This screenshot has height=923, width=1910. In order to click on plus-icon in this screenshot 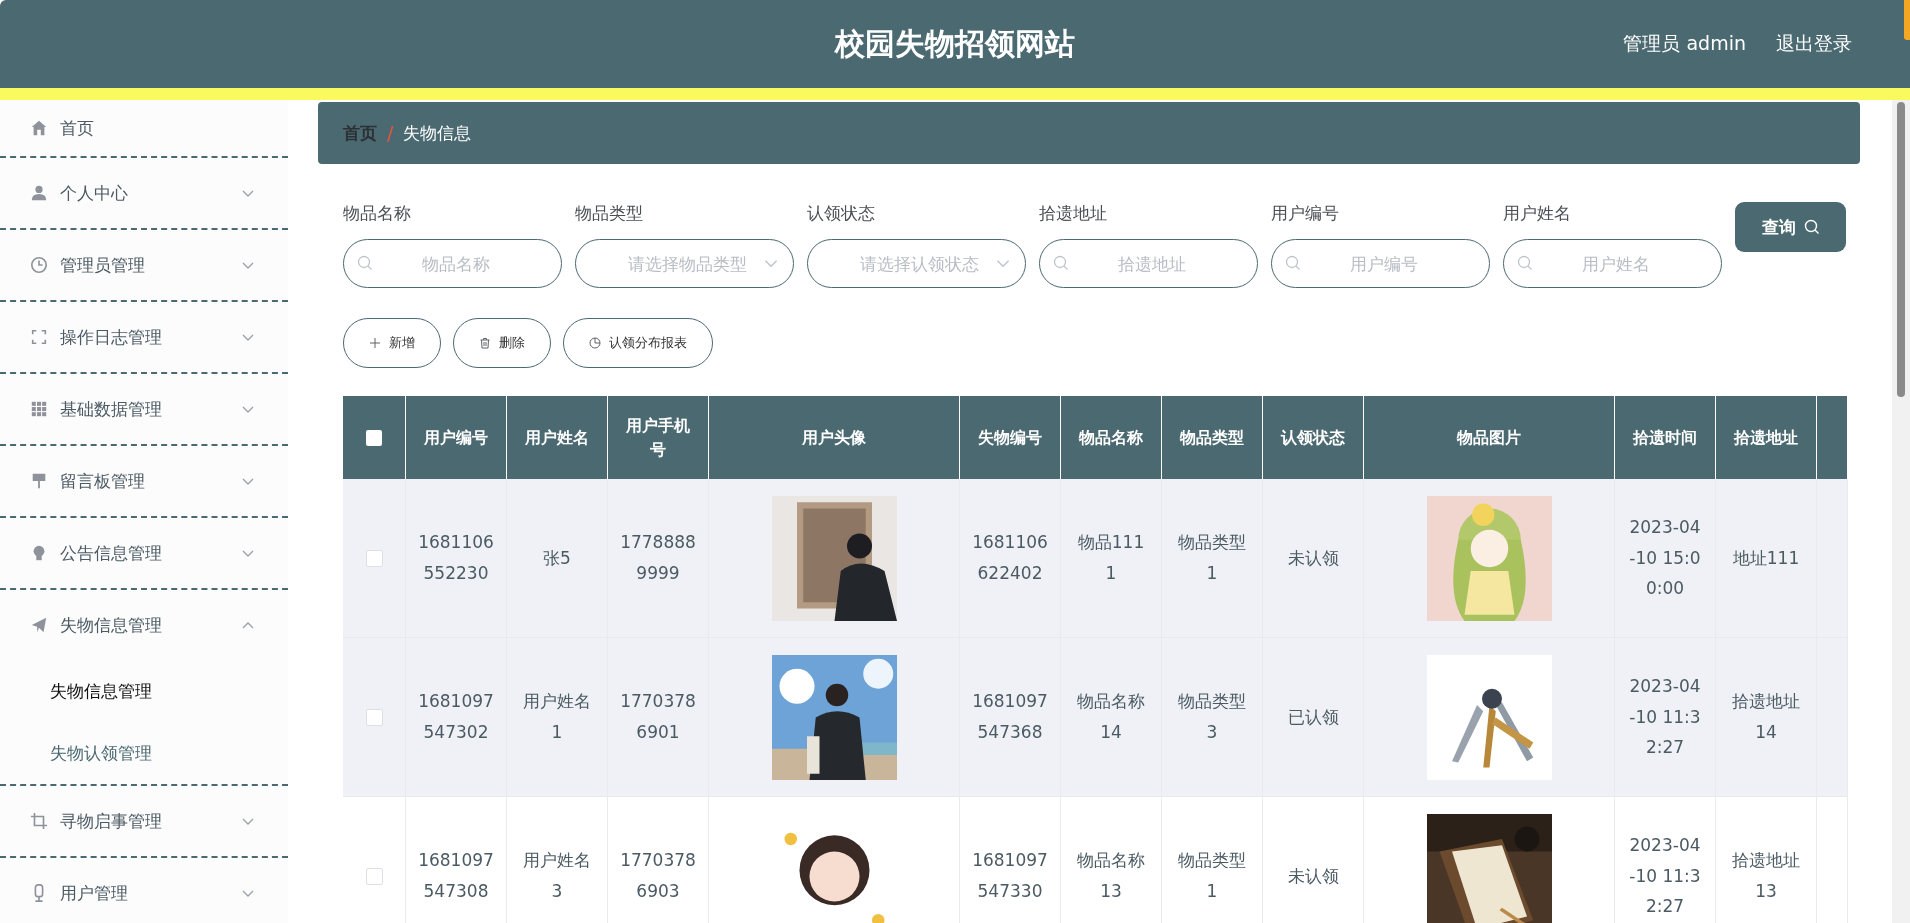, I will do `click(375, 343)`.